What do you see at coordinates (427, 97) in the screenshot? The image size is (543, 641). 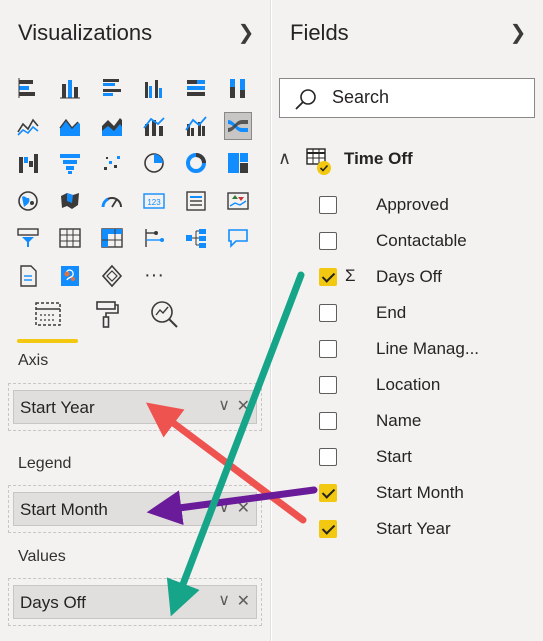 I see `search-input` at bounding box center [427, 97].